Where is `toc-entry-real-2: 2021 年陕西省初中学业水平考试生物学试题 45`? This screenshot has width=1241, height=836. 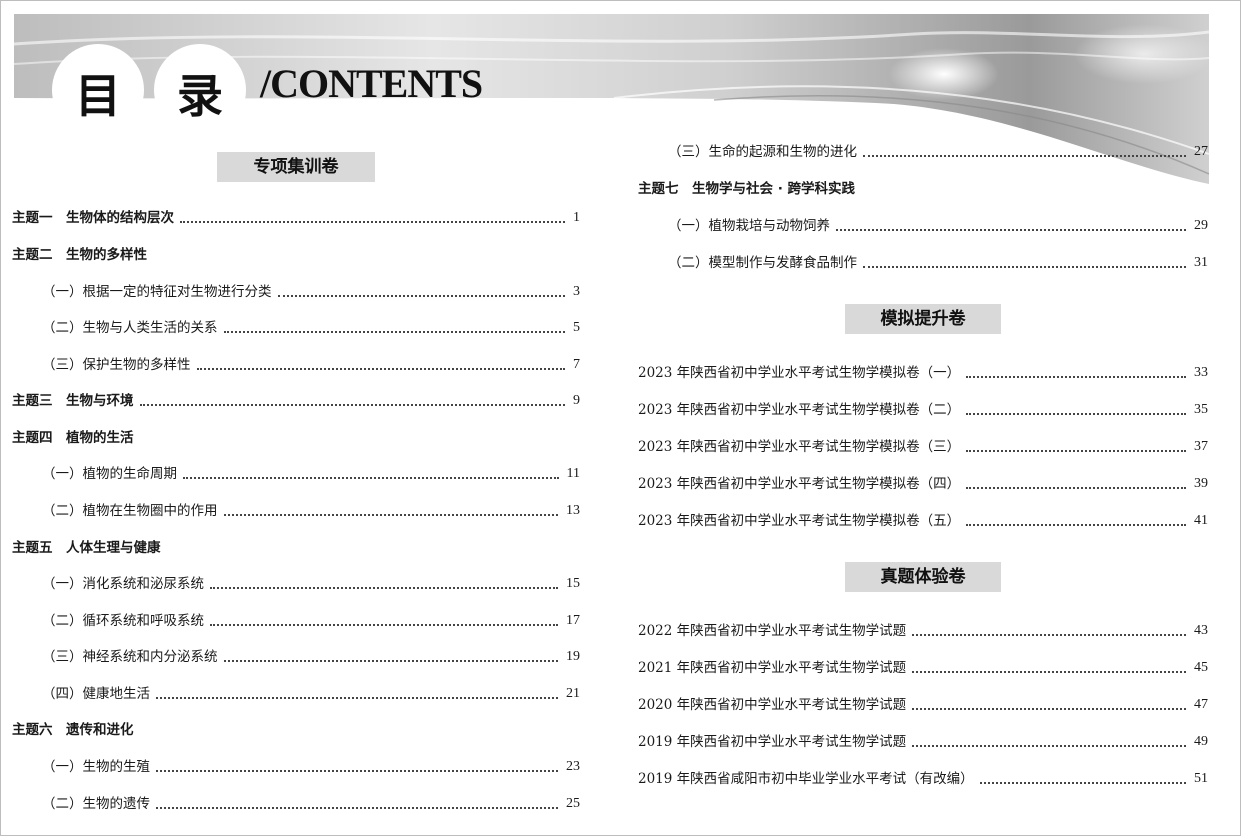 toc-entry-real-2: 2021 年陕西省初中学业水平考试生物学试题 45 is located at coordinates (923, 668).